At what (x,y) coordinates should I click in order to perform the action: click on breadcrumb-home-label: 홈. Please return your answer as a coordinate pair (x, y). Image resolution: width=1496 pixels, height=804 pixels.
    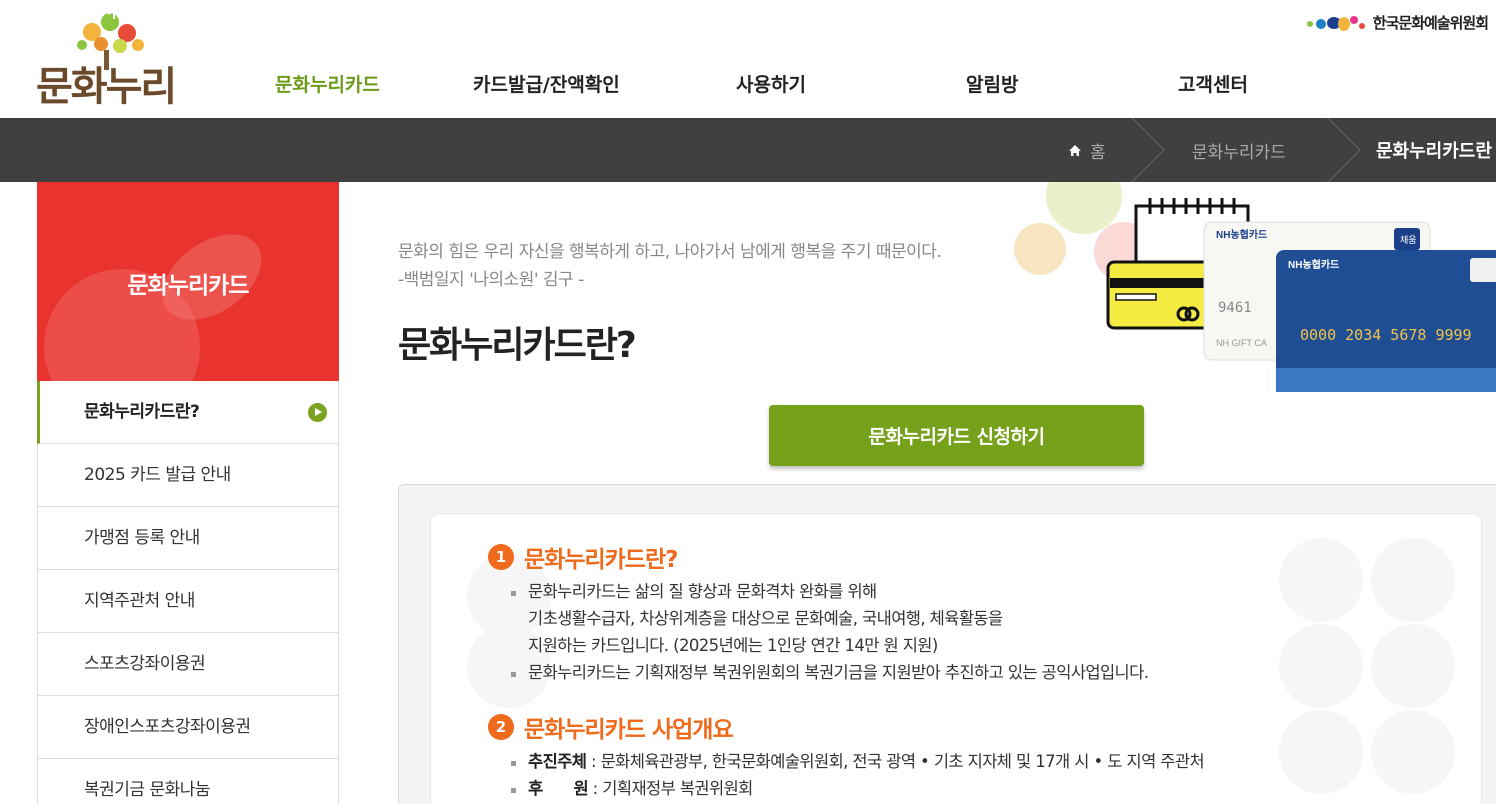
    Looking at the image, I should click on (1098, 153).